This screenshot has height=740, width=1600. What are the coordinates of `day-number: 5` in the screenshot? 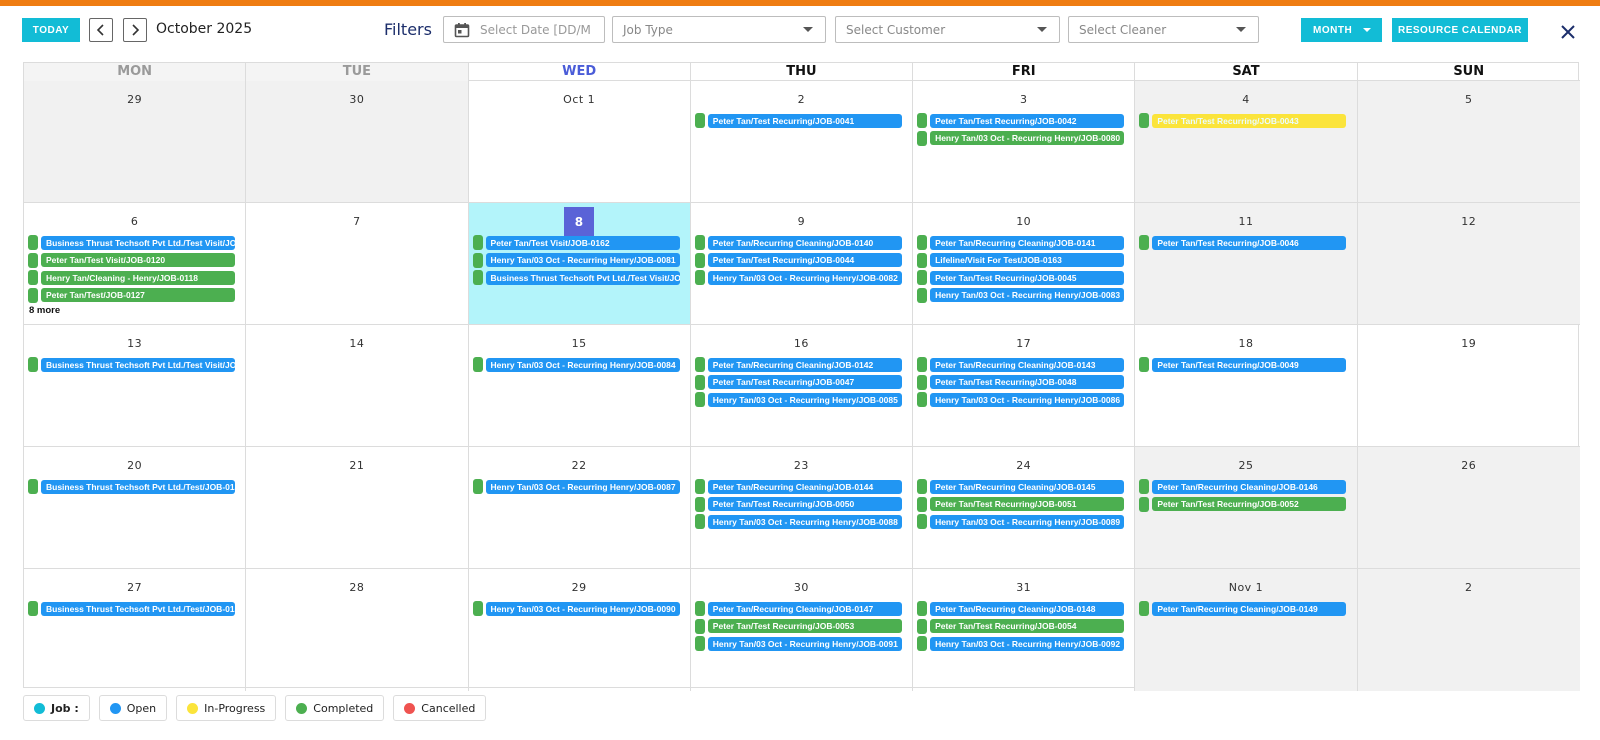 It's located at (1469, 99).